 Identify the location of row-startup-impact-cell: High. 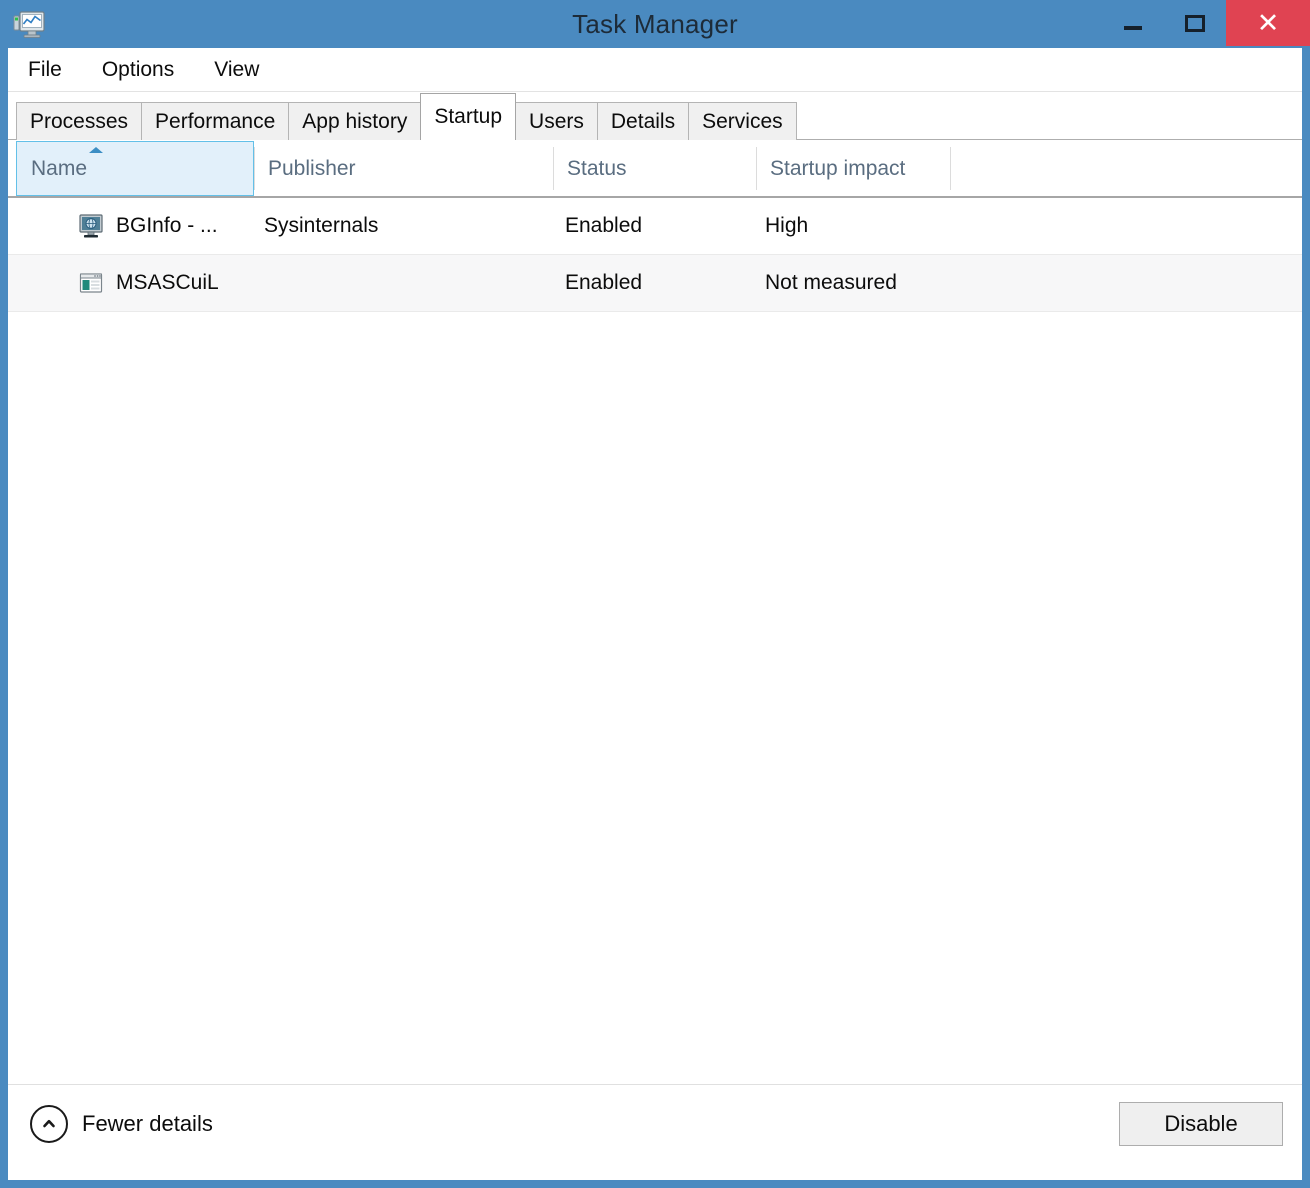
(787, 225).